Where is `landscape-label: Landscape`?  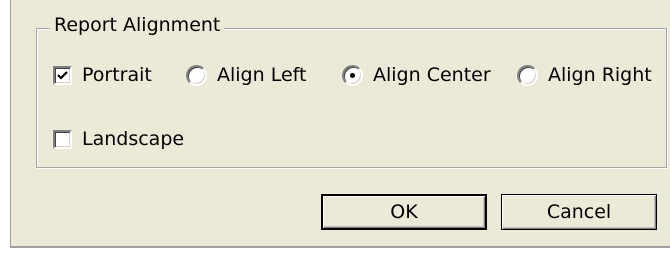 landscape-label: Landscape is located at coordinates (133, 139).